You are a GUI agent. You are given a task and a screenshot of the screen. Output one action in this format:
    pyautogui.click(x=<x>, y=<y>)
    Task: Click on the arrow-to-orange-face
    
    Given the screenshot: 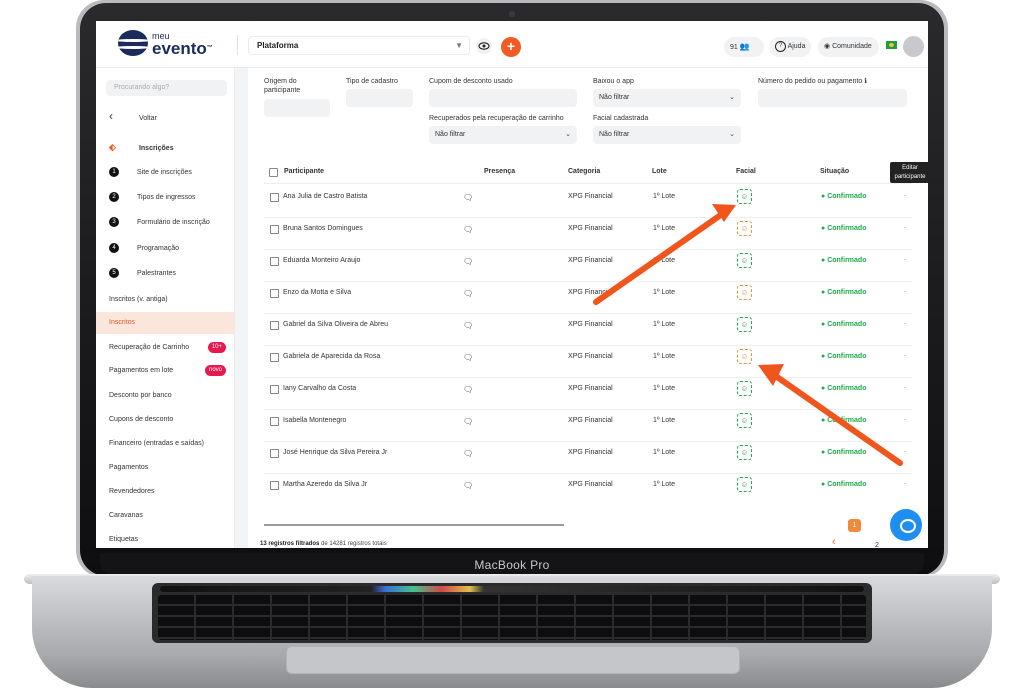 What is the action you would take?
    pyautogui.click(x=835, y=417)
    